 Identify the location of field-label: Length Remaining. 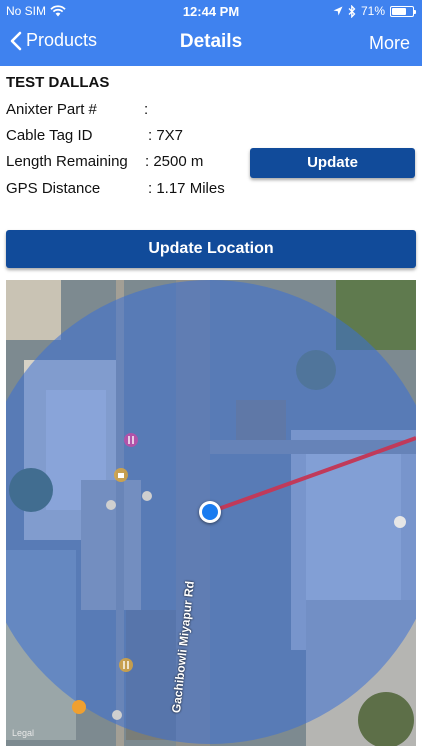
(67, 161).